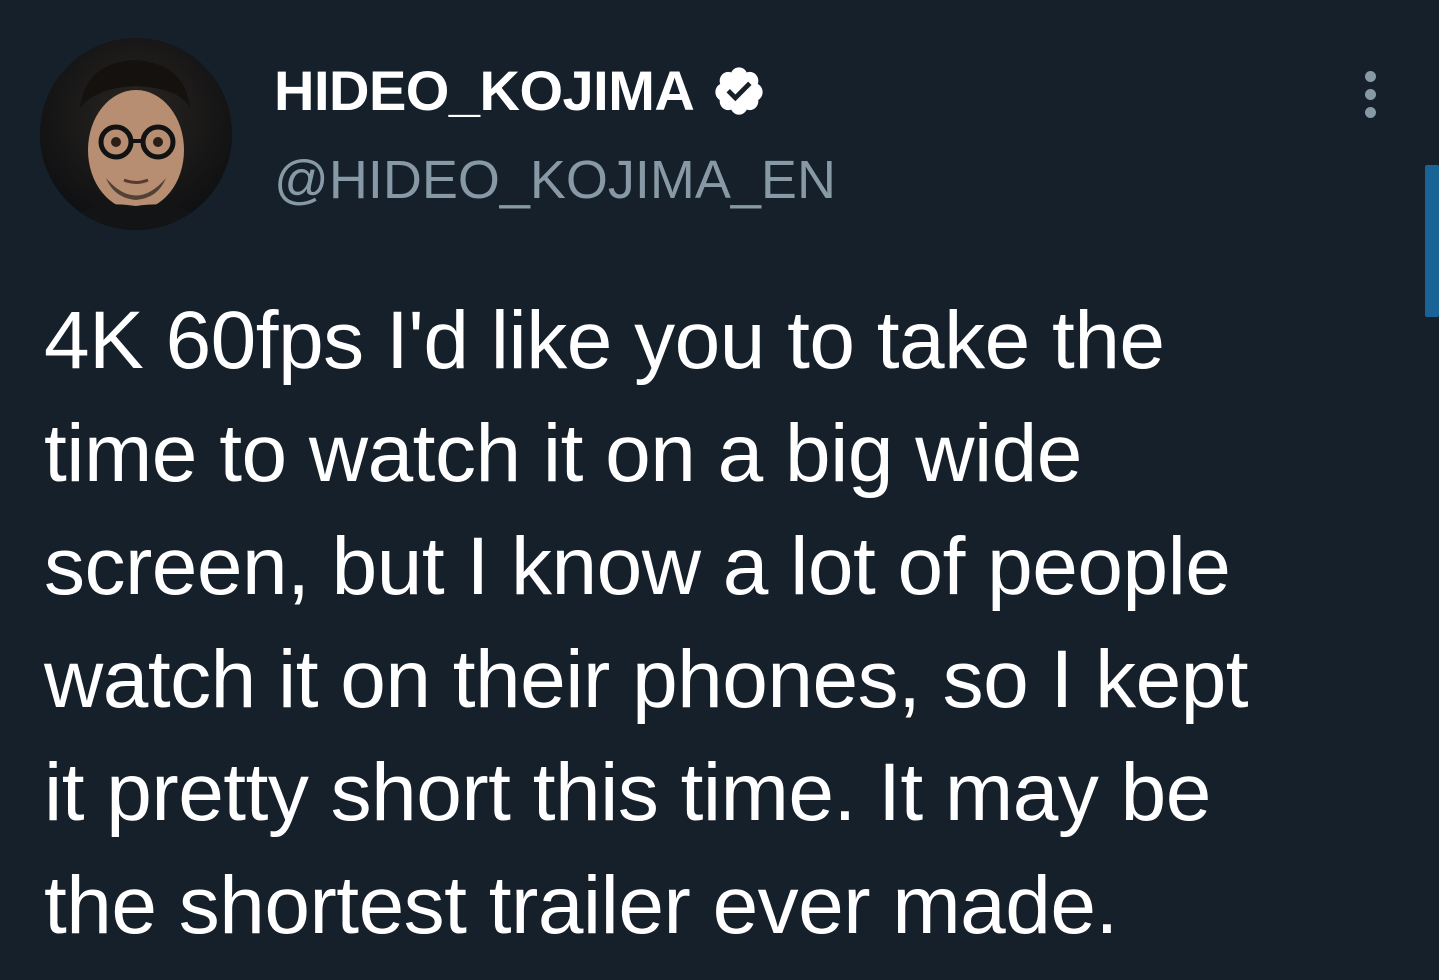 Image resolution: width=1439 pixels, height=980 pixels. I want to click on tweet-text-line: it pretty short this time. It may be, so click(627, 792).